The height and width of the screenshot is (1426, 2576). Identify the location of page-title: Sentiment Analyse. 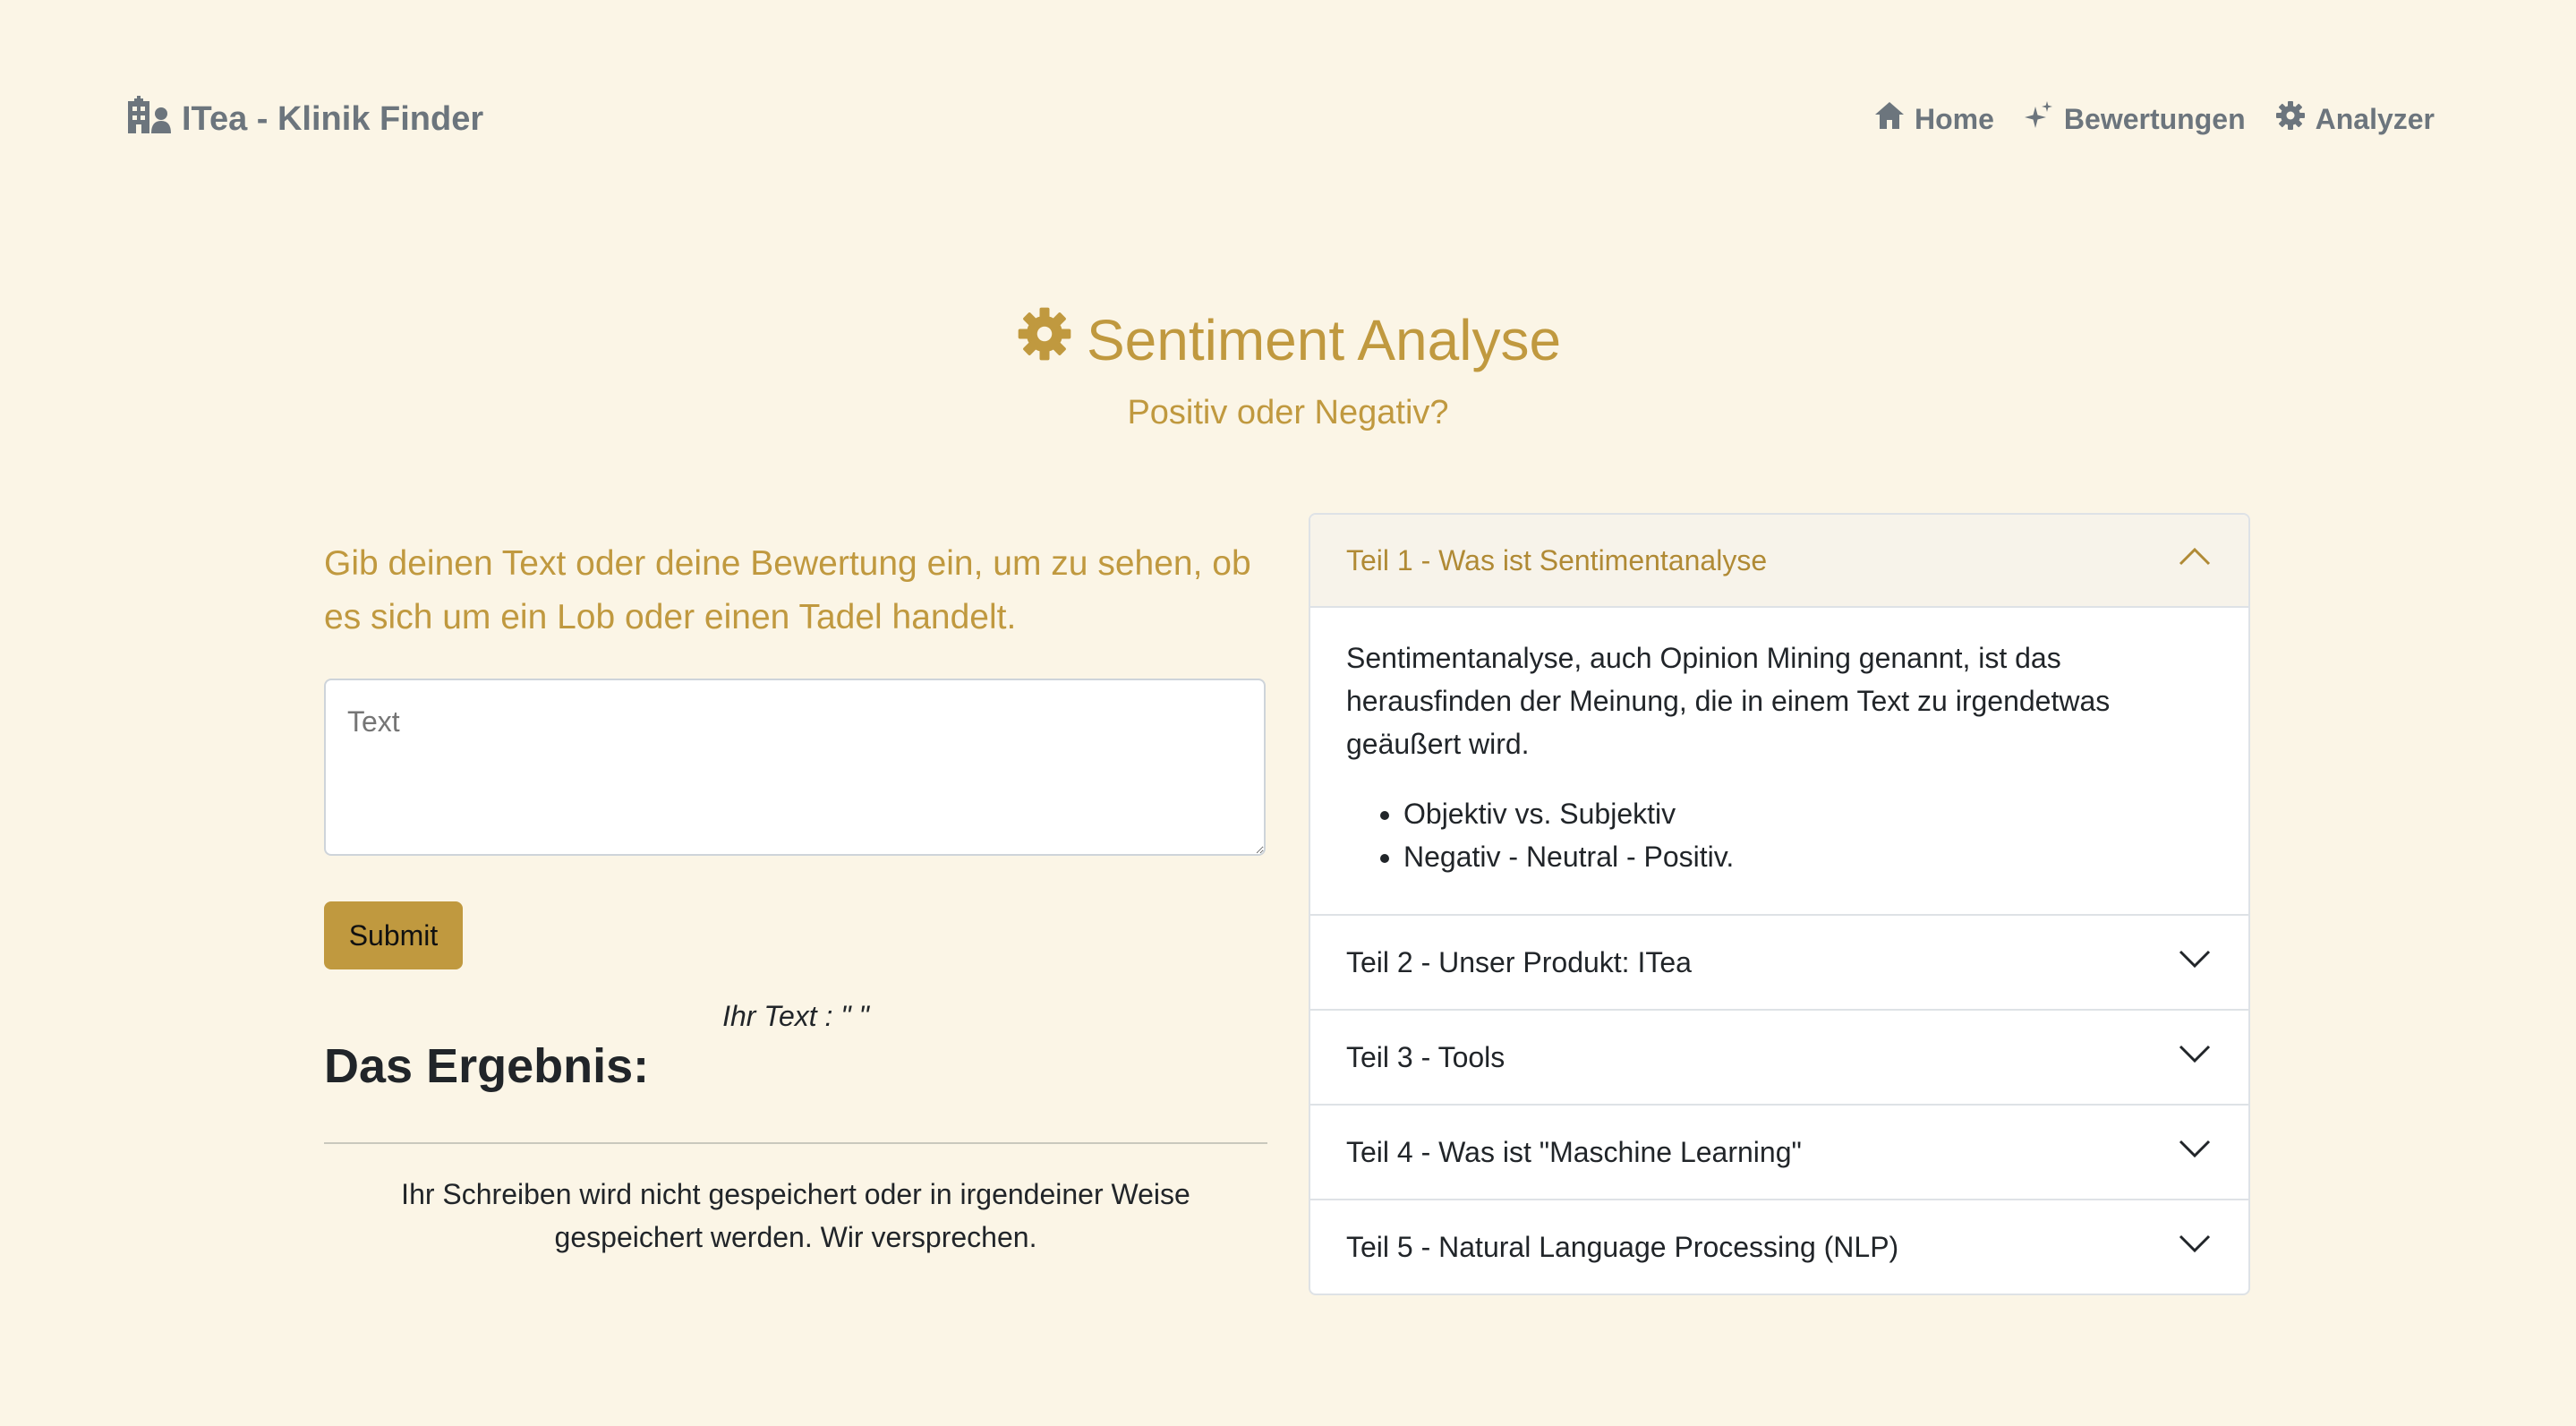
(1288, 340).